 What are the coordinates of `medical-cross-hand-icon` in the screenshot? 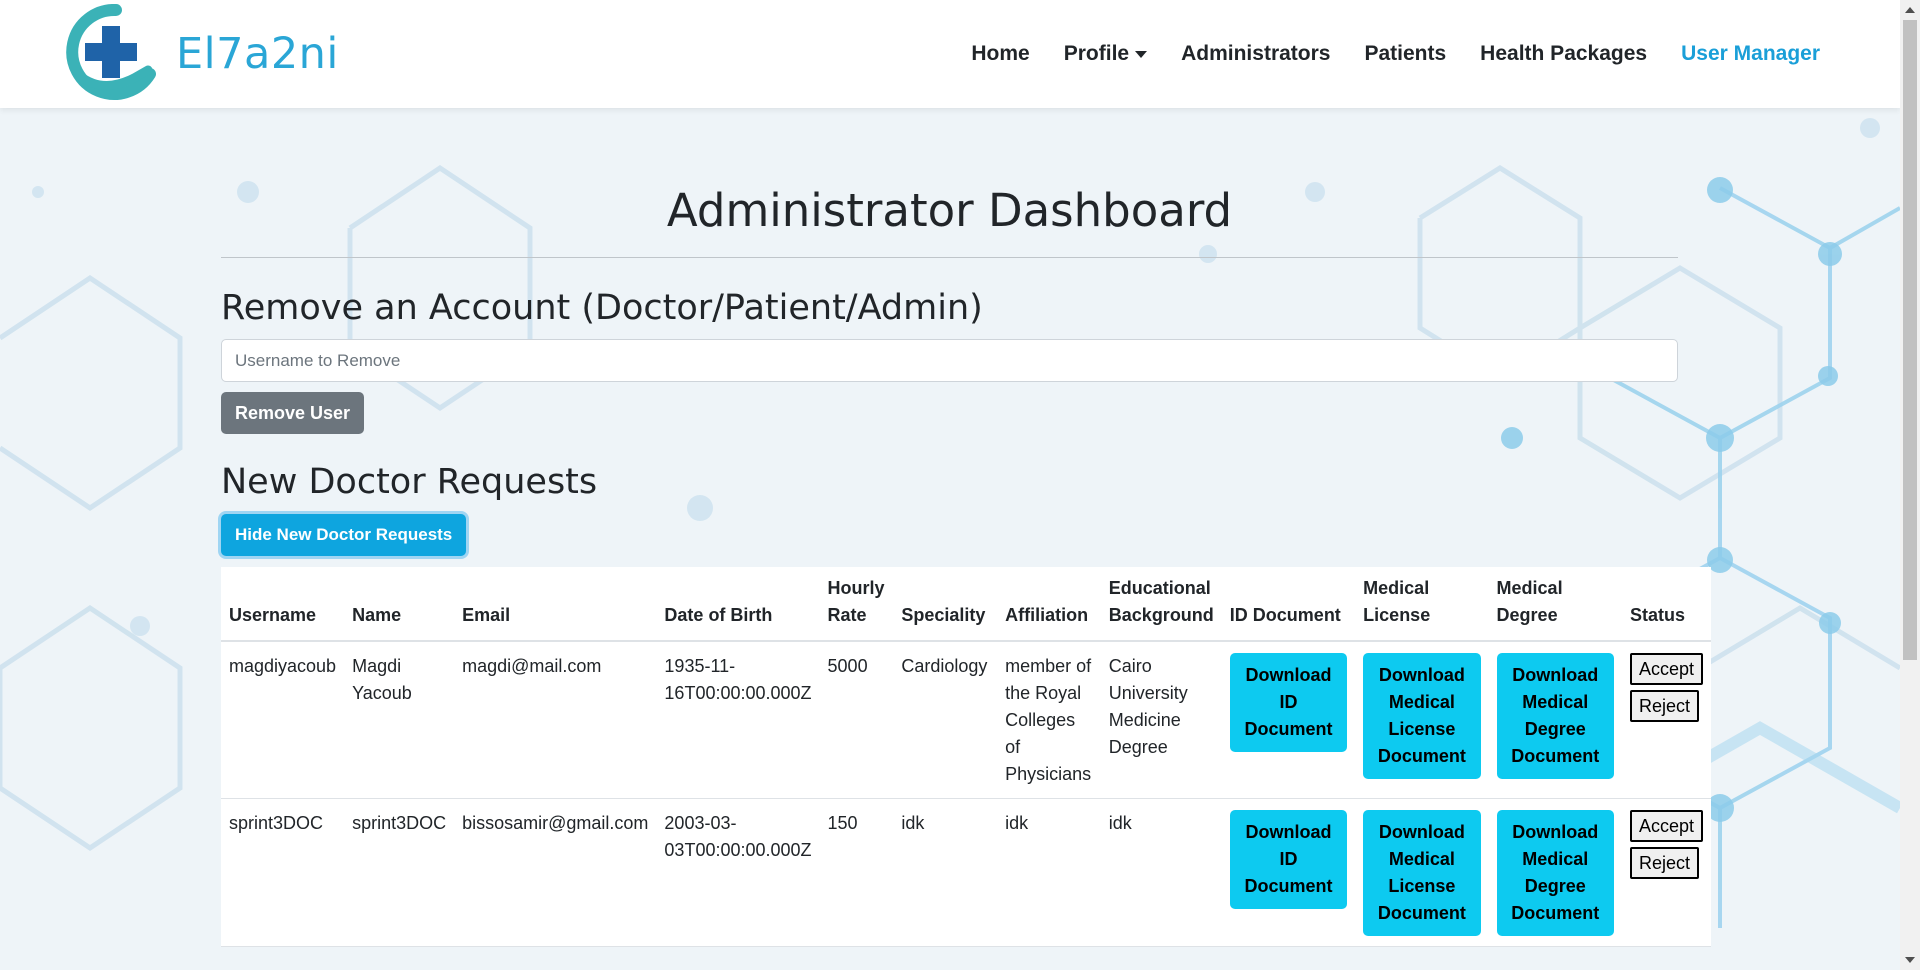 It's located at (111, 52).